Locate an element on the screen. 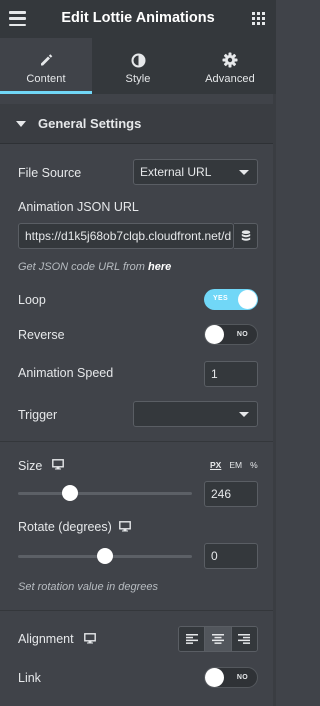  dynamic-tags-button is located at coordinates (246, 236).